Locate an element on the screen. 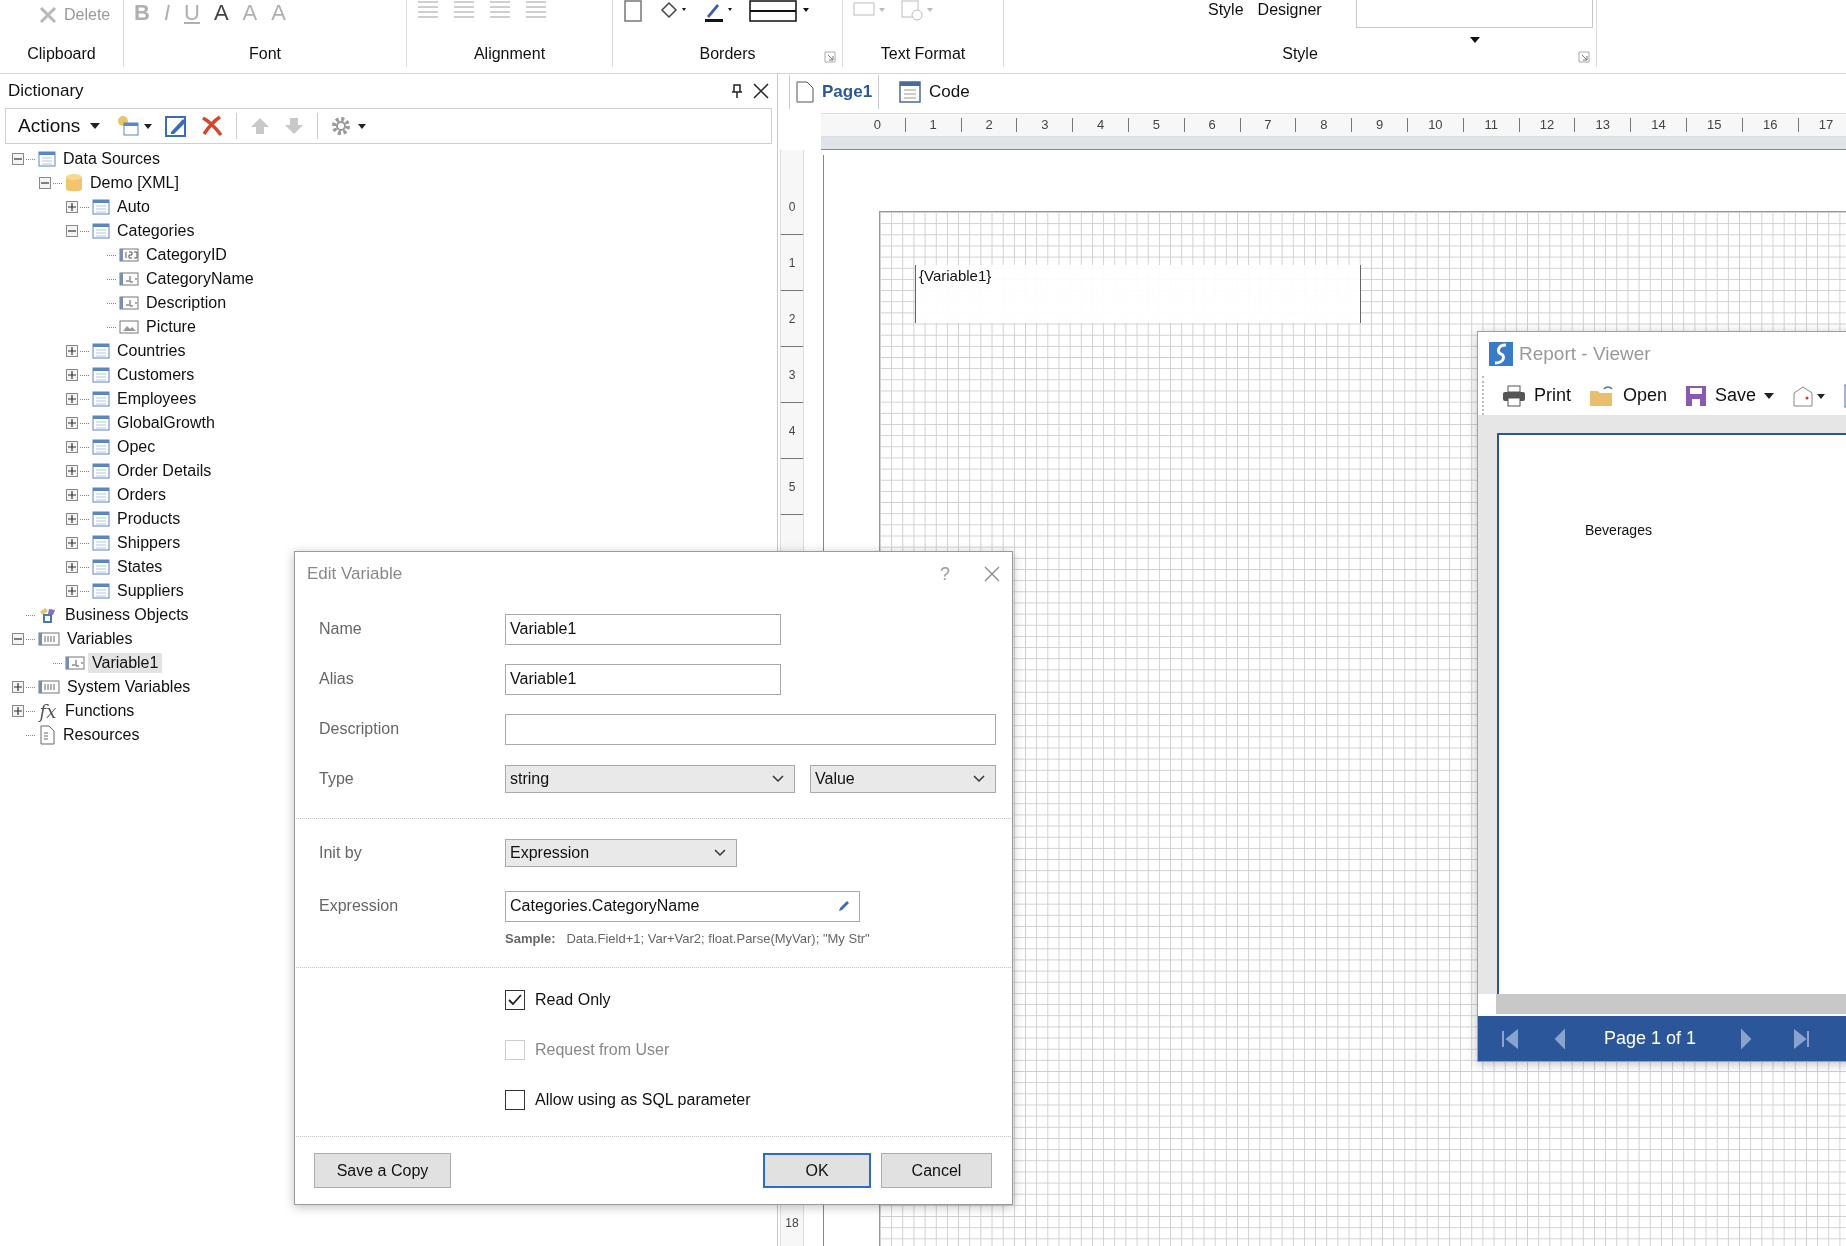  name-field: Variable1 is located at coordinates (643, 629).